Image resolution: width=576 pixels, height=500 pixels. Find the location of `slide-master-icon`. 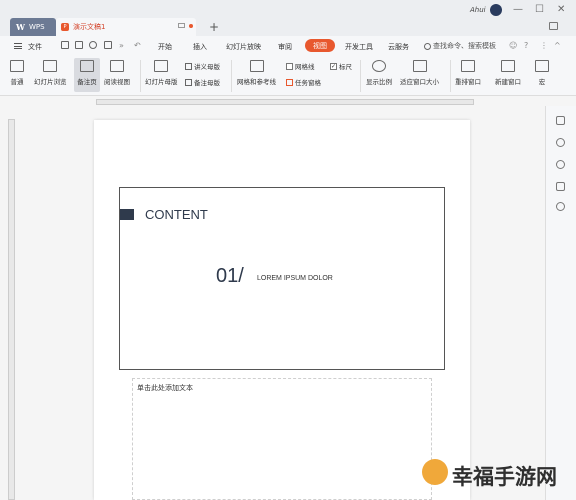

slide-master-icon is located at coordinates (161, 66).